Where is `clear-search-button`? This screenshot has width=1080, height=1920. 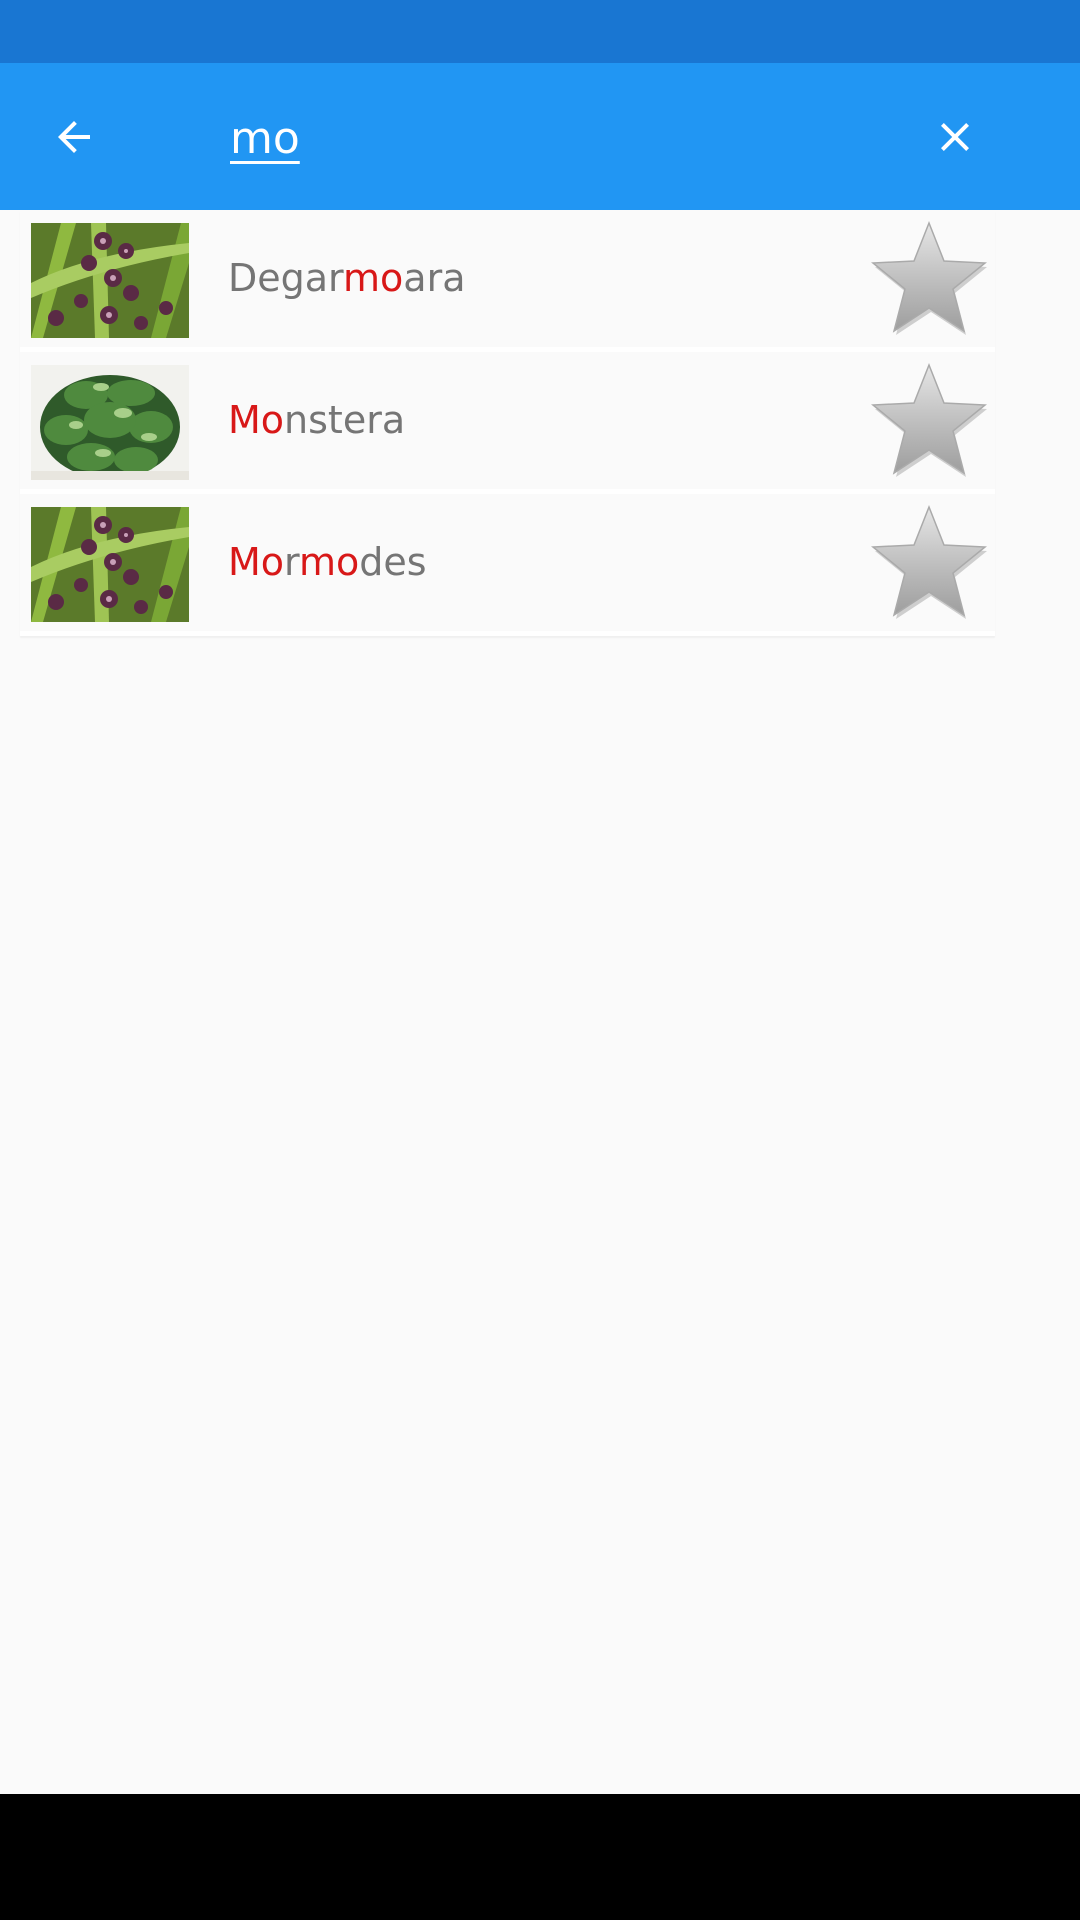
clear-search-button is located at coordinates (955, 137).